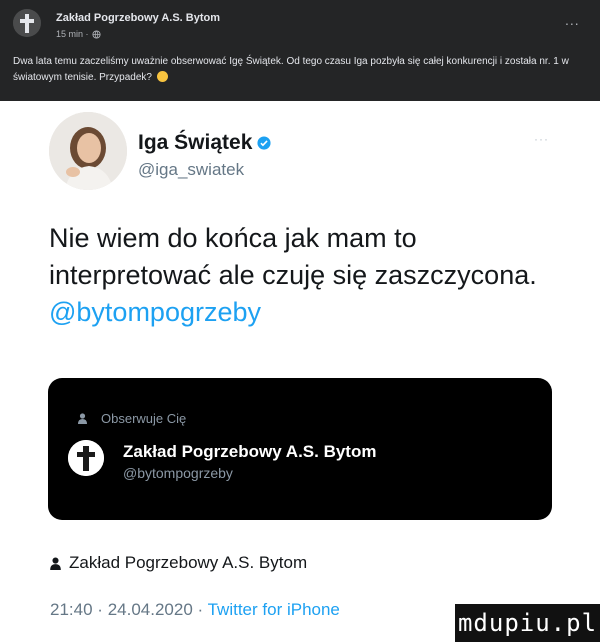 This screenshot has height=642, width=600. I want to click on author-name-text: Iga Świątek, so click(195, 142).